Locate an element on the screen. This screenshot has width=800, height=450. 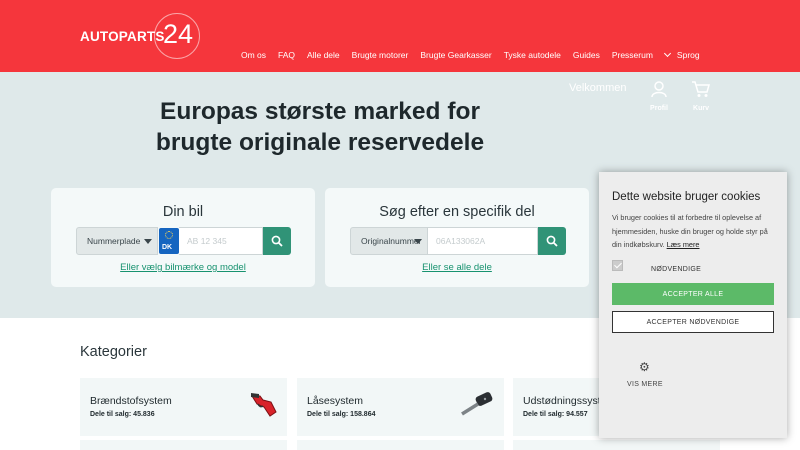
profile-button: Profil is located at coordinates (659, 96).